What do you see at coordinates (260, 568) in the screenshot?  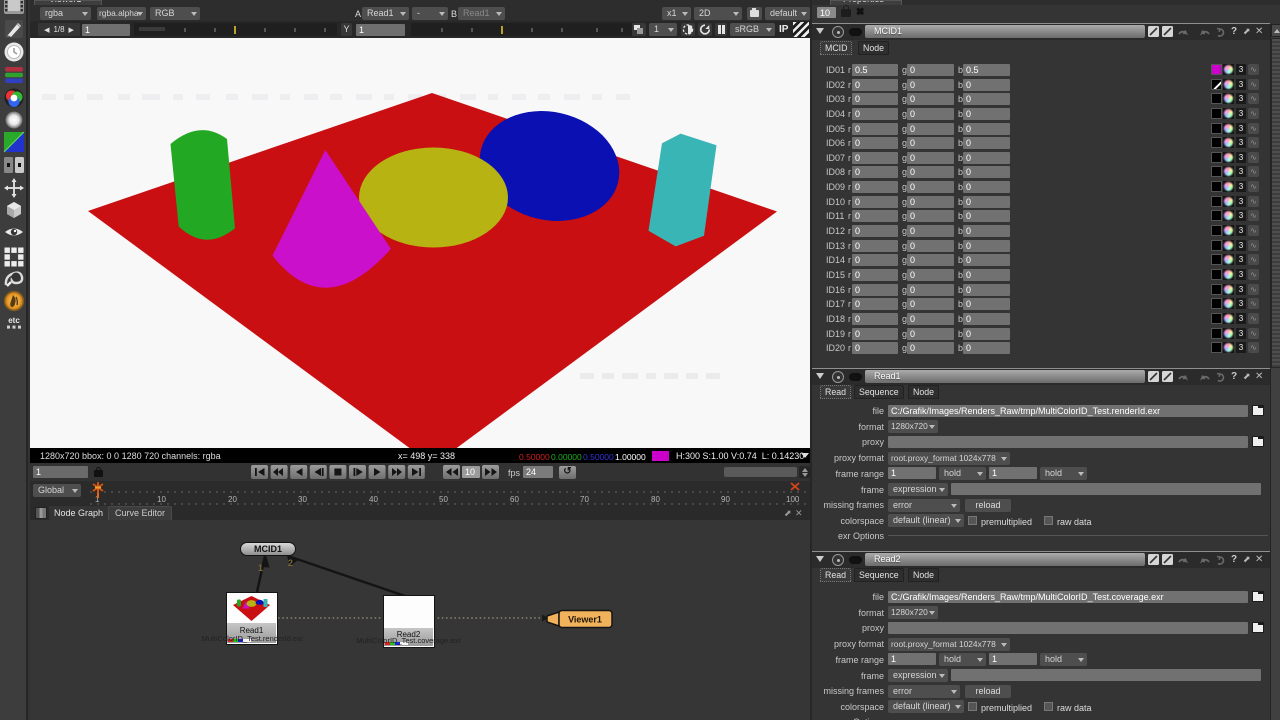 I see `svg-text: 1` at bounding box center [260, 568].